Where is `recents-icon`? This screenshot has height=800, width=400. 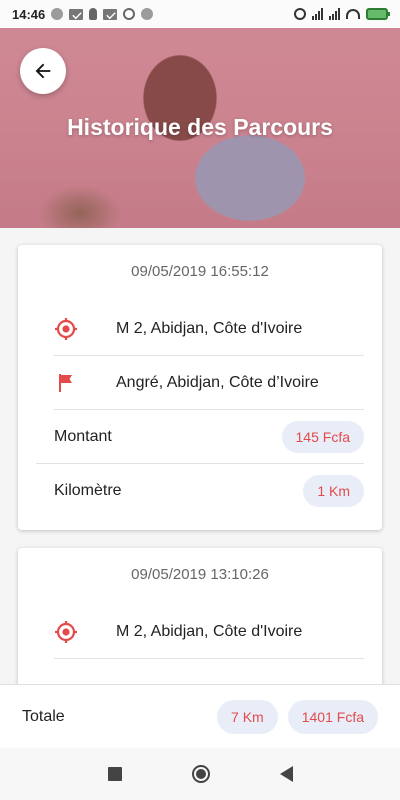 recents-icon is located at coordinates (114, 774).